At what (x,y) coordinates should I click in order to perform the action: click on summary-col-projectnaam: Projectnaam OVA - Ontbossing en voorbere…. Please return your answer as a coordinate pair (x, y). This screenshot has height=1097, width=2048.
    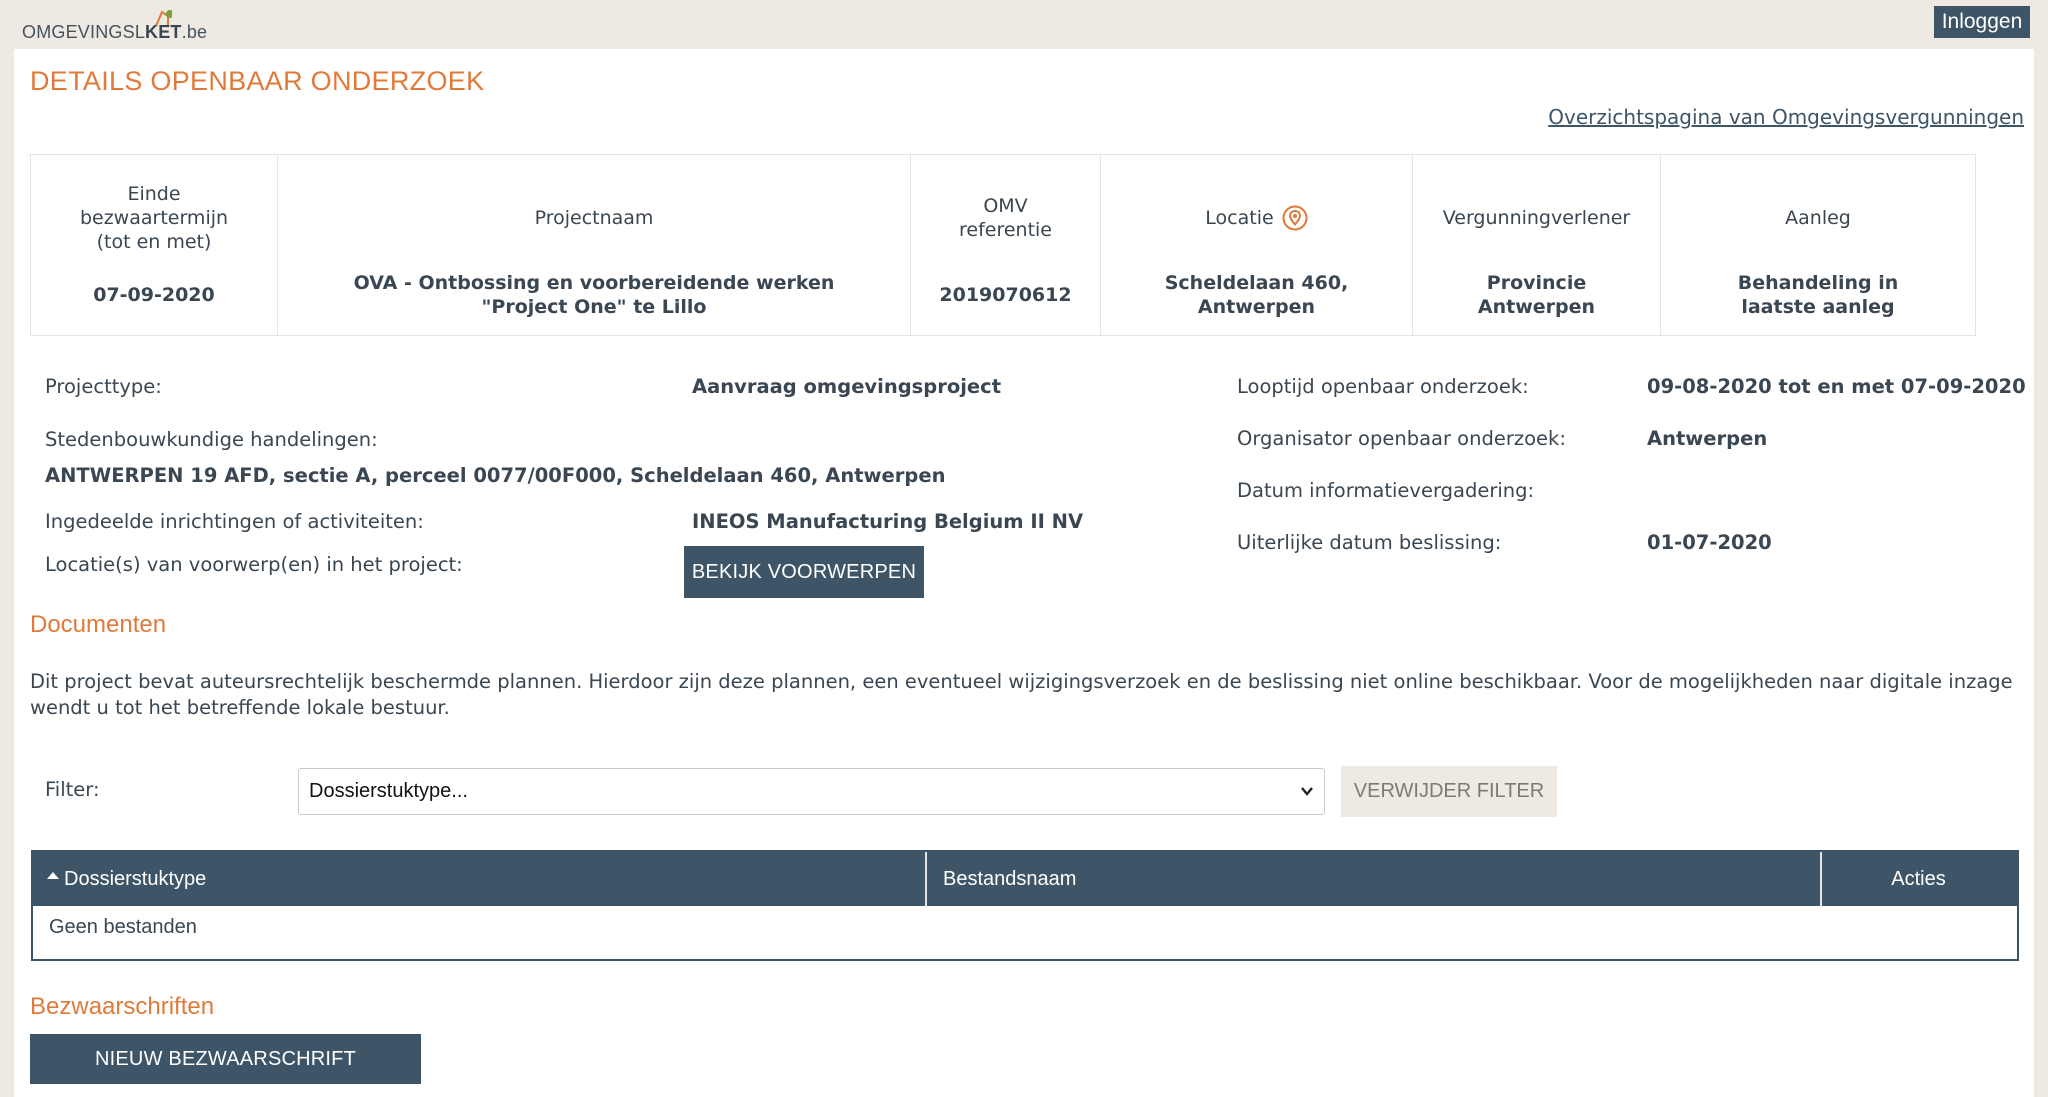
    Looking at the image, I should click on (594, 245).